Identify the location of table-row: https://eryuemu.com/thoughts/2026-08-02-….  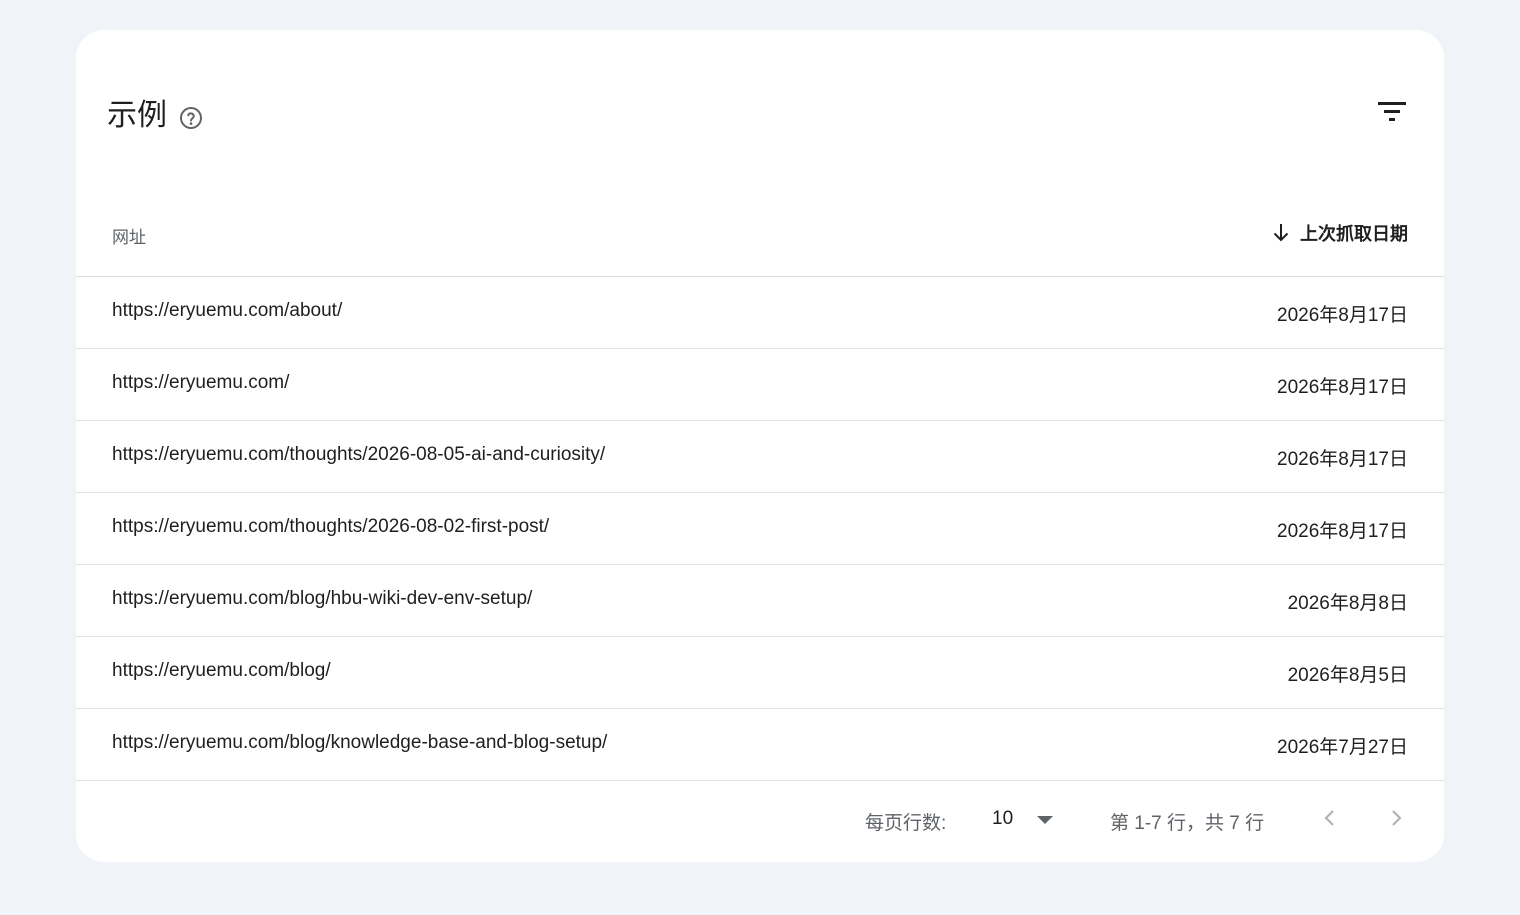
(760, 529).